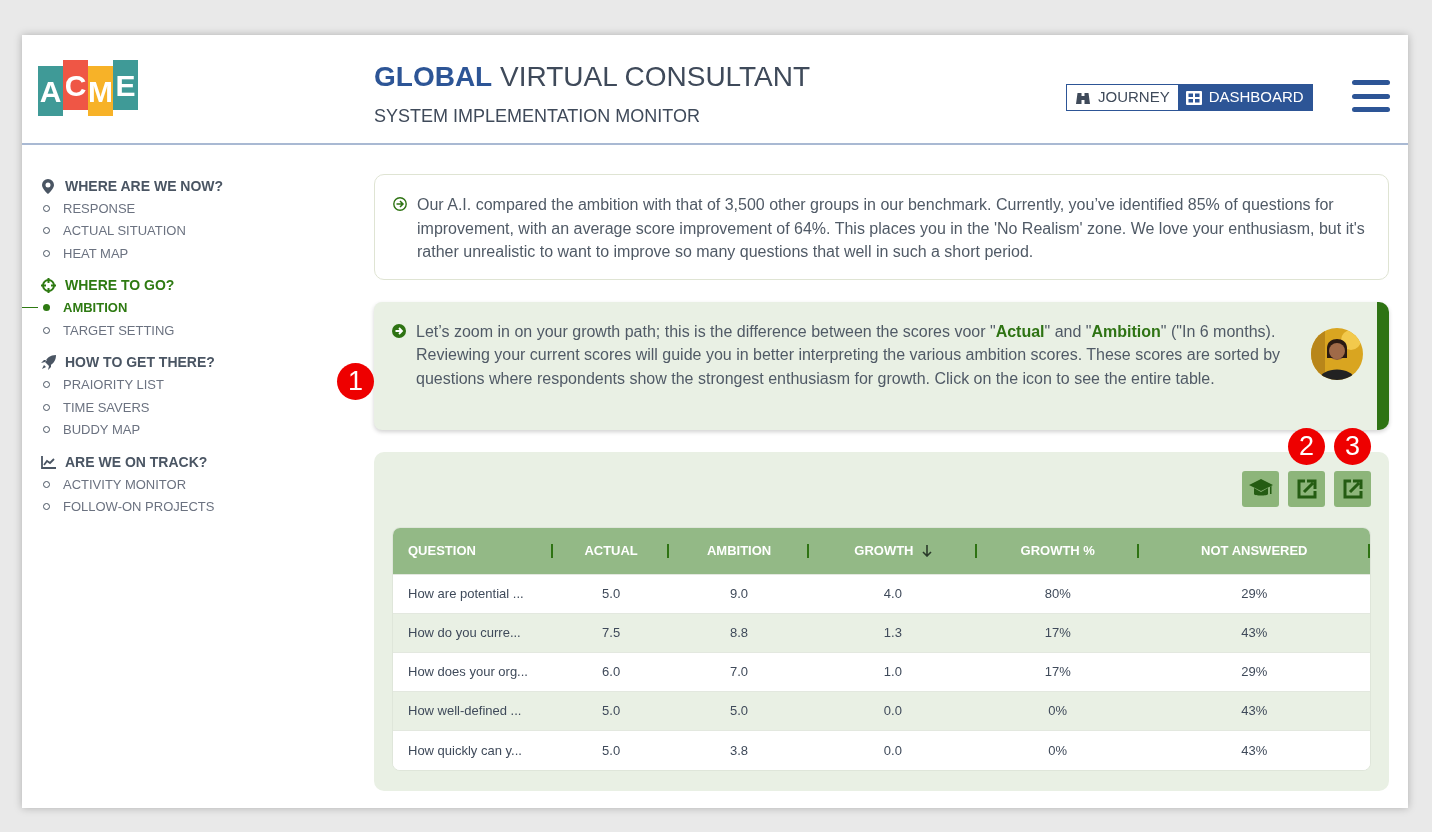 The image size is (1432, 832). I want to click on nav-link: BUDDY MAP, so click(102, 430).